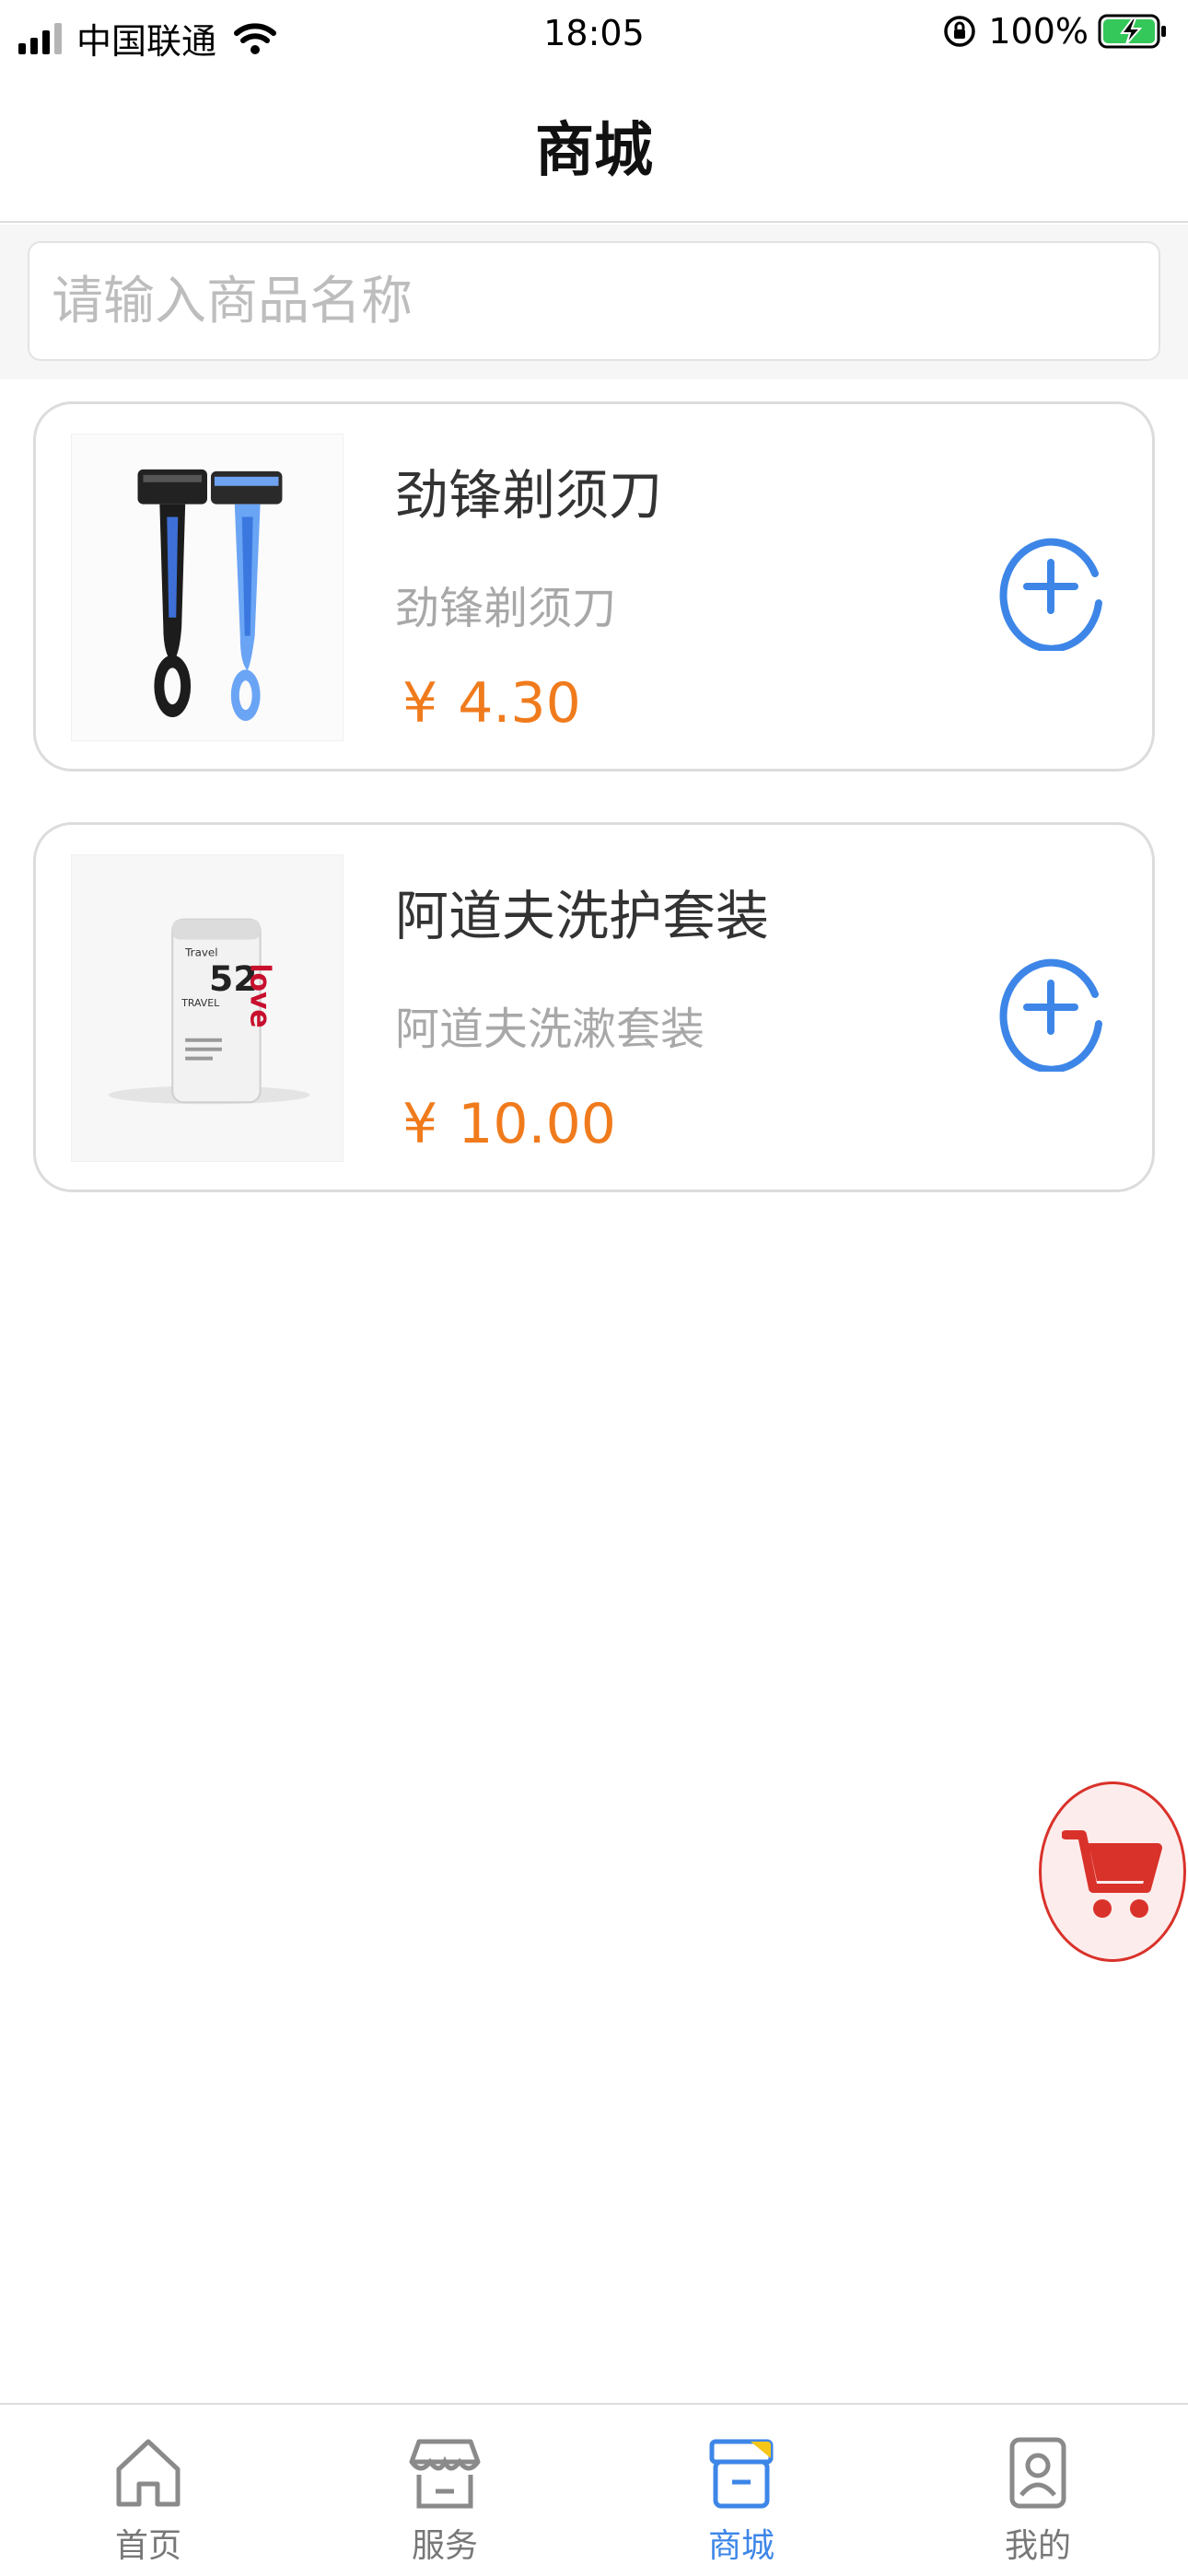  Describe the element at coordinates (519, 703) in the screenshot. I see `price-value: 4.30` at that location.